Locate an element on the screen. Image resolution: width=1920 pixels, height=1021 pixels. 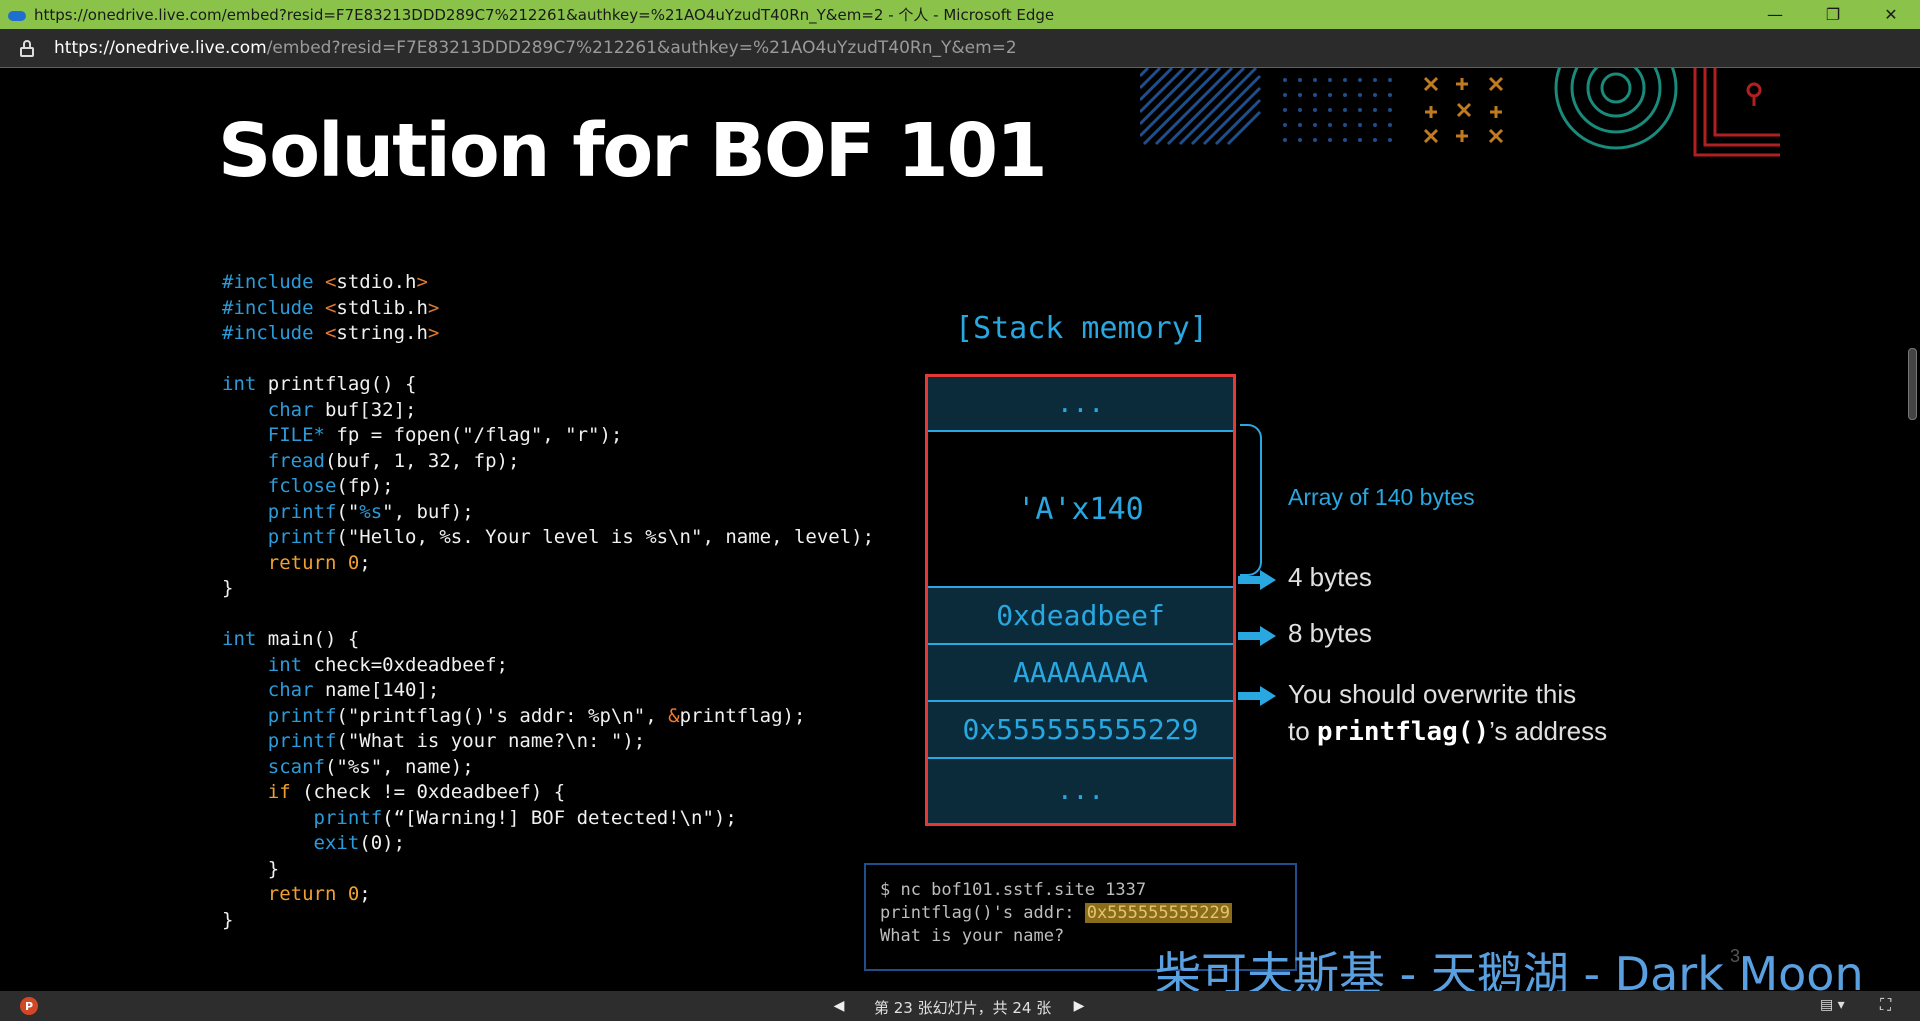
code-line: int main() { is located at coordinates (291, 639).